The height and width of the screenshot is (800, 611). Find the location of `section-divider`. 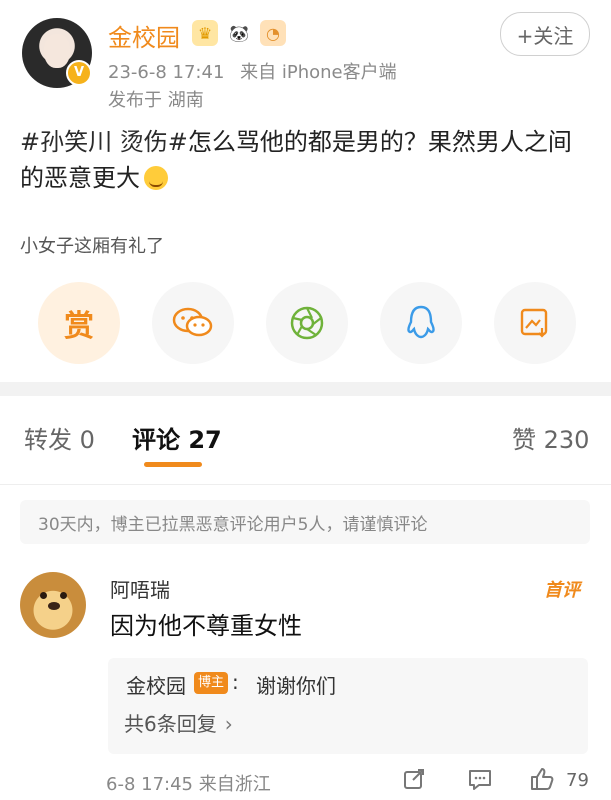

section-divider is located at coordinates (305, 389).